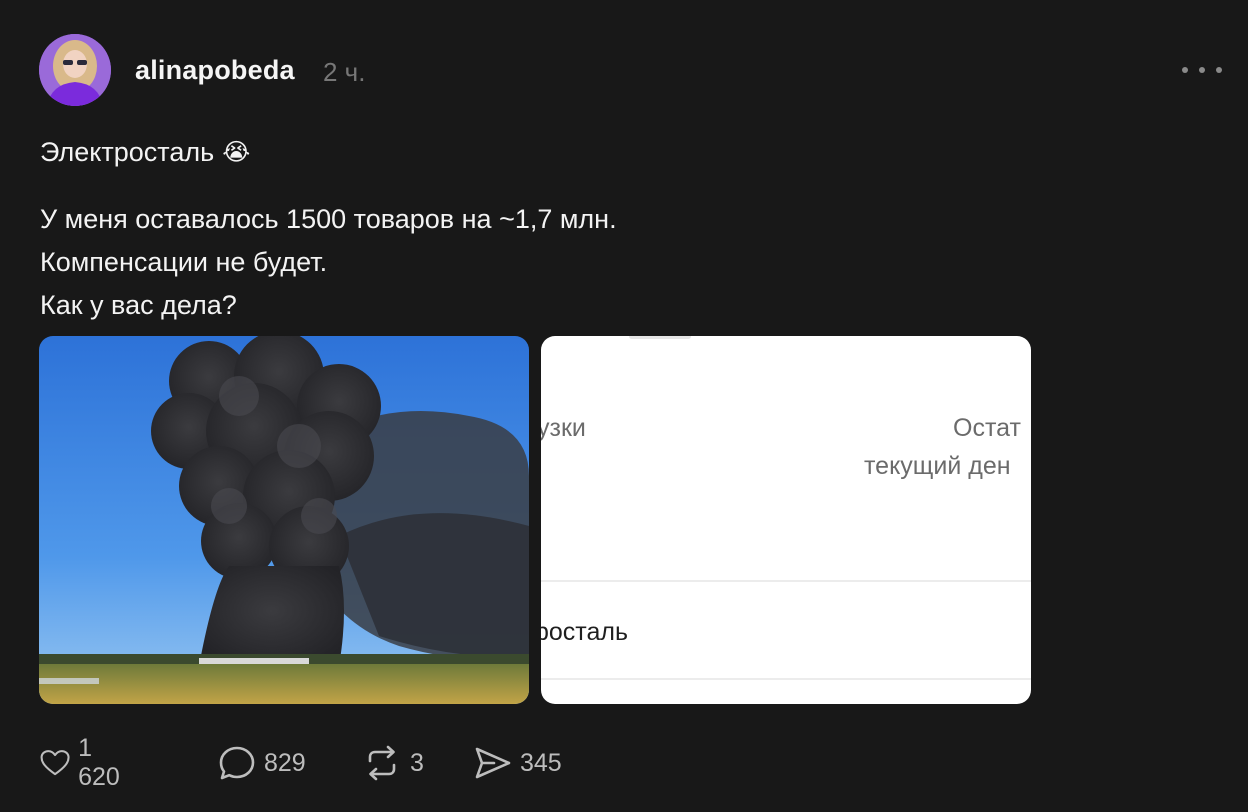 The height and width of the screenshot is (812, 1248). I want to click on screenshot-text: Остат, so click(987, 428).